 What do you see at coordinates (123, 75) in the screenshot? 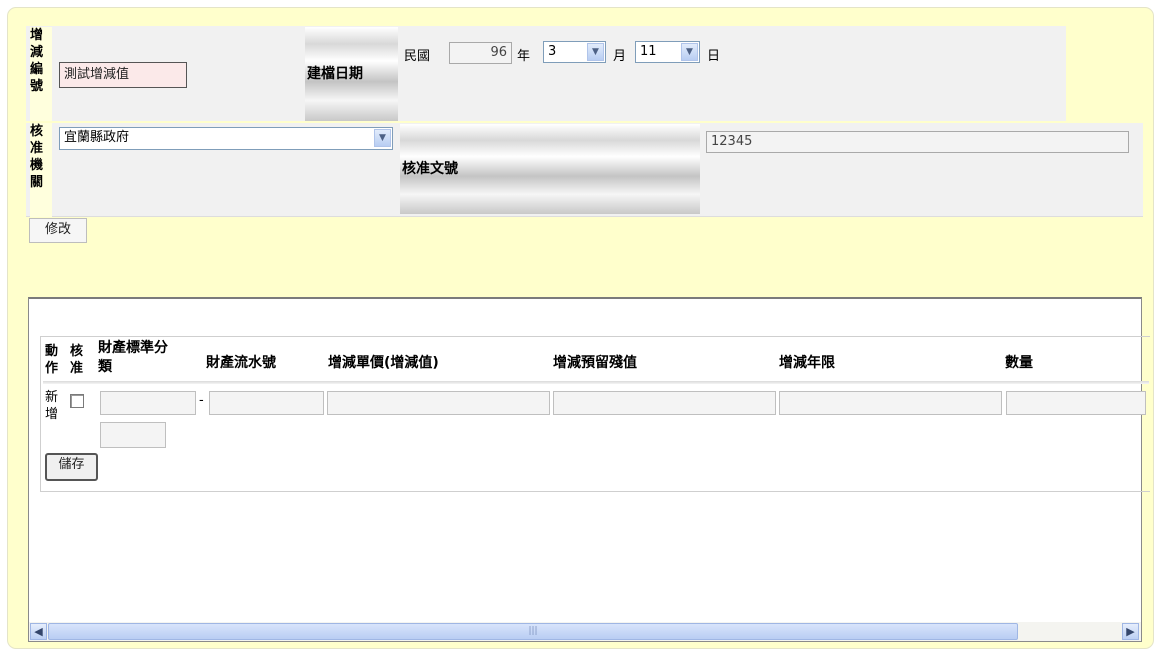
I see `change-no-field: 測試增減值` at bounding box center [123, 75].